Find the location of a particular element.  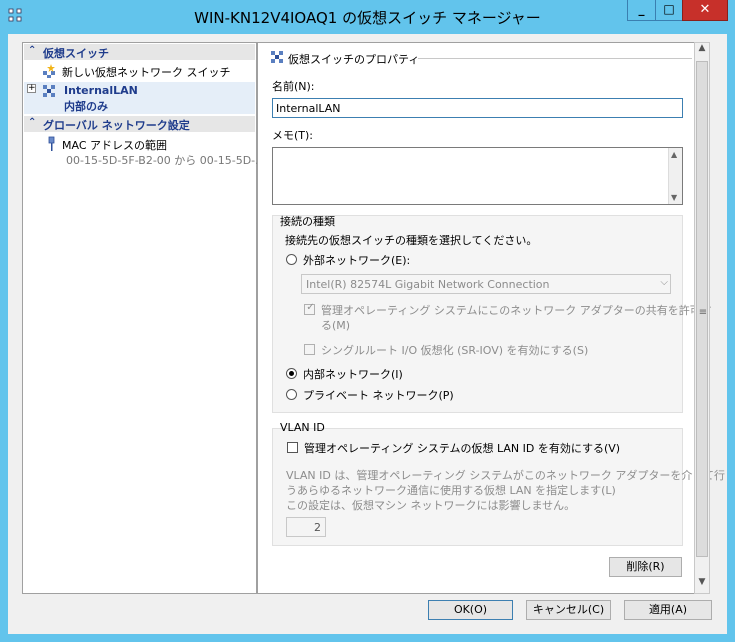

allow-management-os-label-cont: る(M) is located at coordinates (336, 325).